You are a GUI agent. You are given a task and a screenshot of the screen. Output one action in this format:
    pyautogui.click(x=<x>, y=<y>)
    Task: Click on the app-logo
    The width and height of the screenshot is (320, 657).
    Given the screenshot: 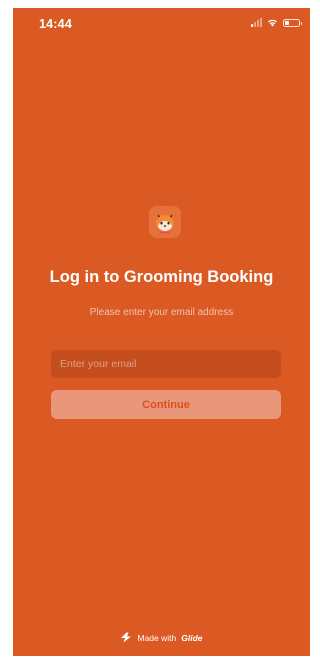 What is the action you would take?
    pyautogui.click(x=165, y=222)
    